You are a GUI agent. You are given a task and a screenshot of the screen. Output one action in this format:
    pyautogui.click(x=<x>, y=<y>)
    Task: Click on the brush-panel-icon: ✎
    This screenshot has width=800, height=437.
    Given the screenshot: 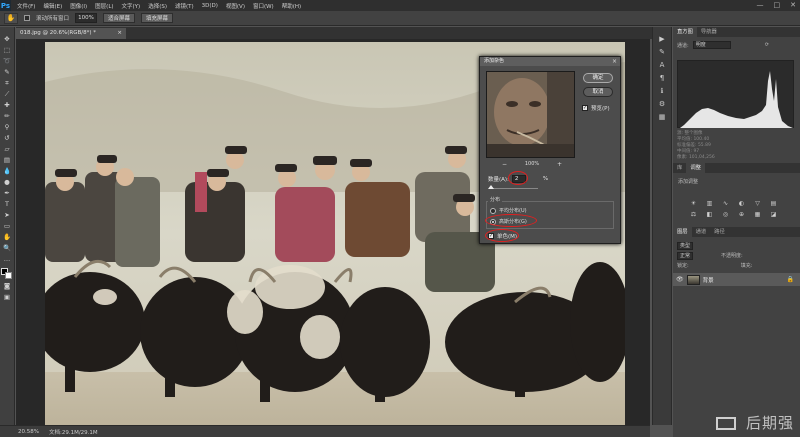 What is the action you would take?
    pyautogui.click(x=662, y=52)
    